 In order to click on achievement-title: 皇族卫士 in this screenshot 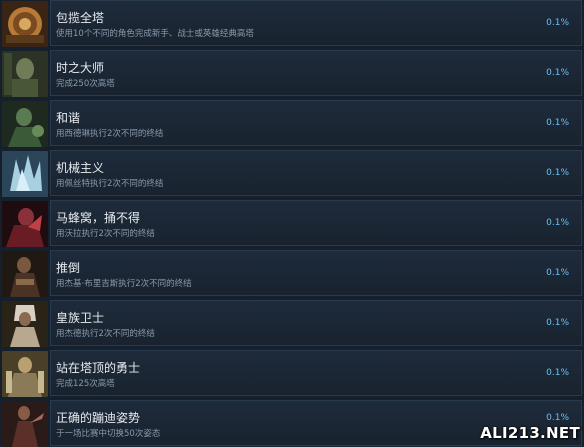, I will do `click(80, 318)`.